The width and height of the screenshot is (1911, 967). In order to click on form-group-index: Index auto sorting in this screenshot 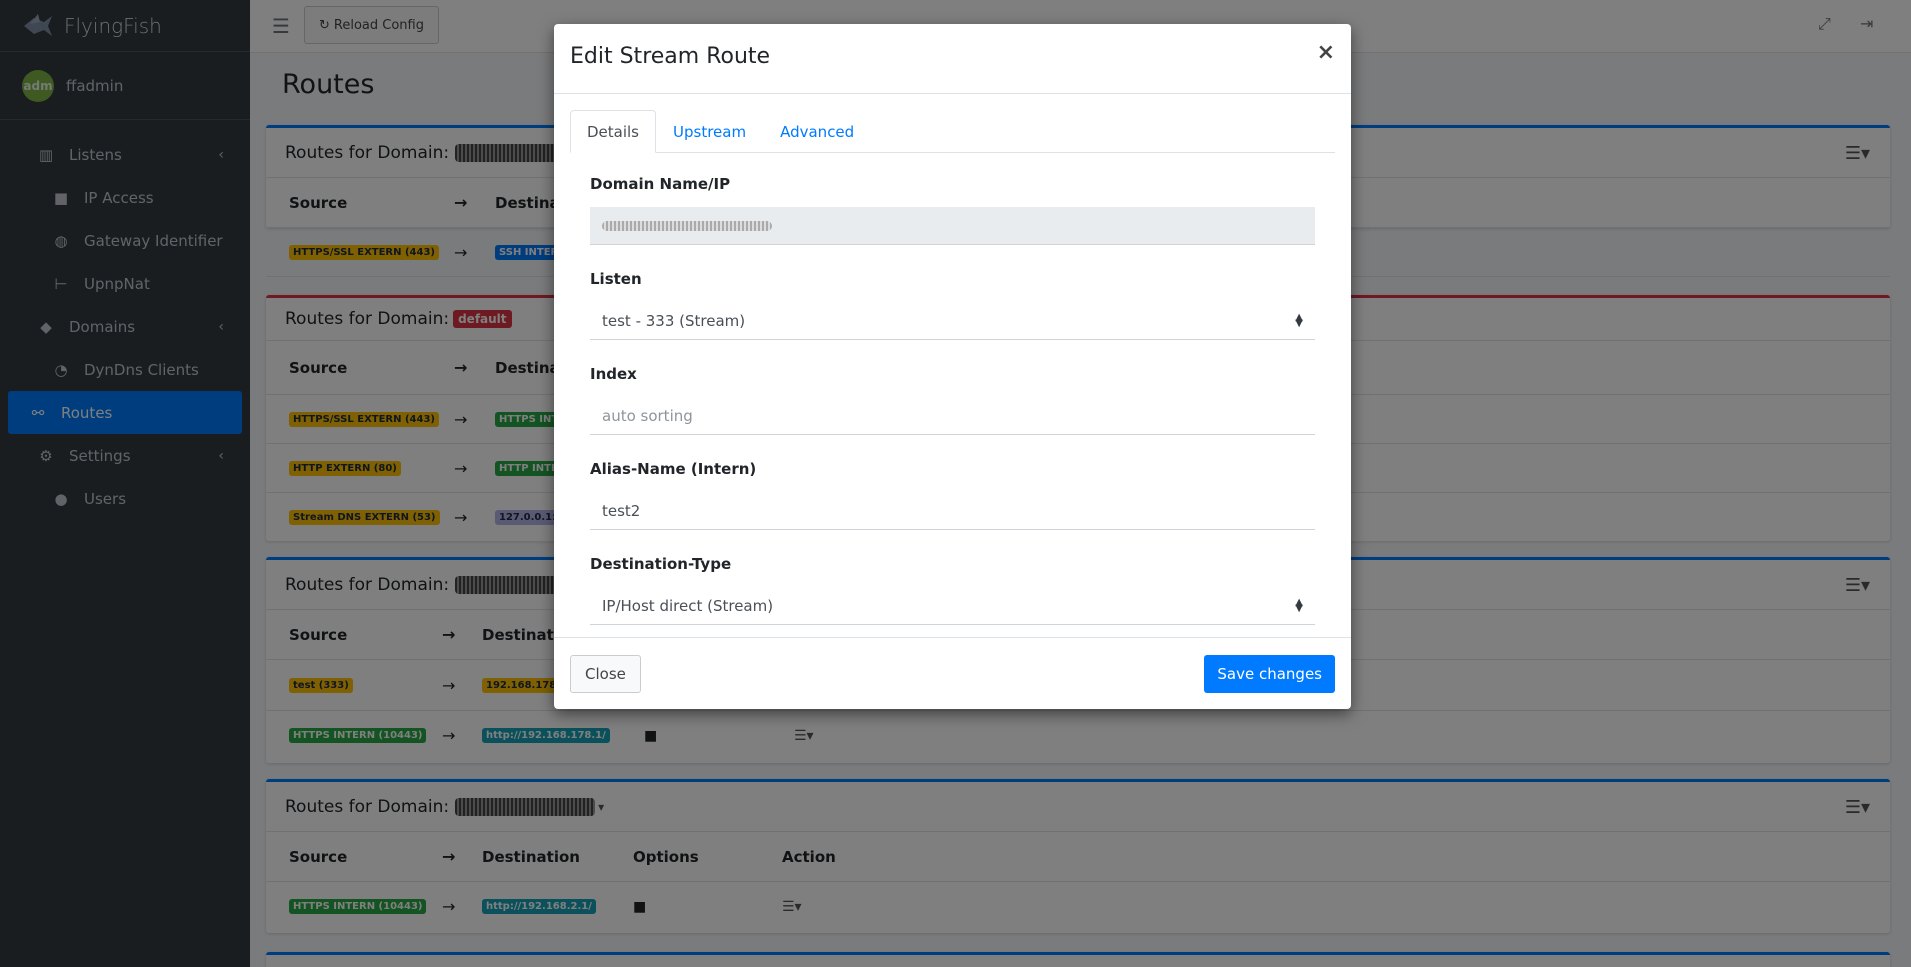, I will do `click(952, 400)`.